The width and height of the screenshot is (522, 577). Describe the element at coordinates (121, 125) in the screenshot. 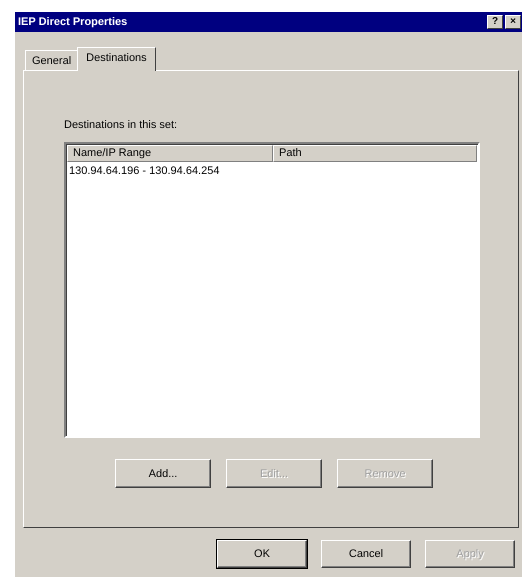

I see `list-label: Destinations in this set:` at that location.